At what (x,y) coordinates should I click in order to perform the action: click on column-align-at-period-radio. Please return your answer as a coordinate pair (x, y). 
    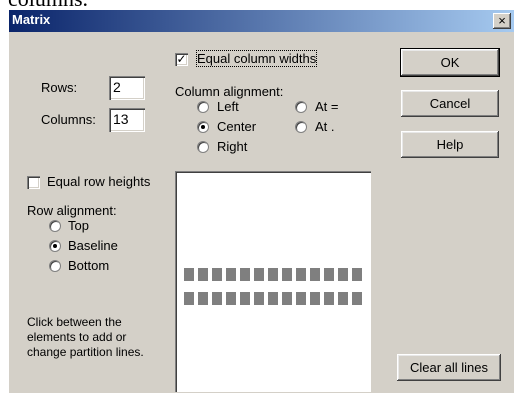
    Looking at the image, I should click on (301, 127).